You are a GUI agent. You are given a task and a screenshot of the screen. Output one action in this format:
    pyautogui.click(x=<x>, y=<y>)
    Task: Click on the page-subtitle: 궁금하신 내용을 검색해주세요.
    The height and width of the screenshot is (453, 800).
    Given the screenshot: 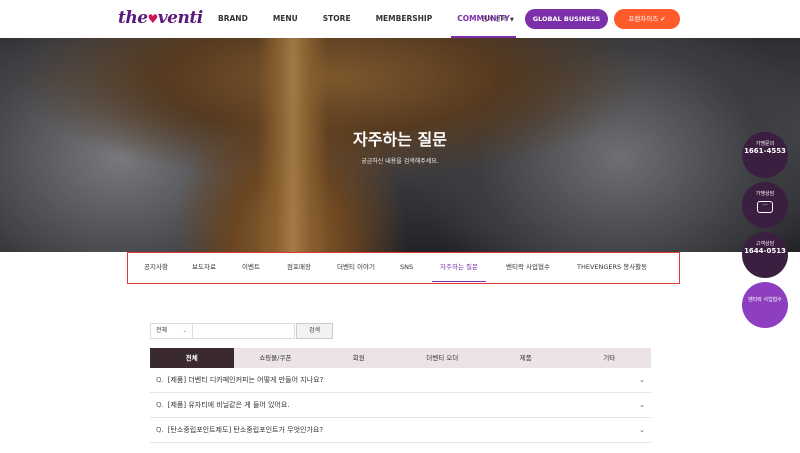 What is the action you would take?
    pyautogui.click(x=400, y=161)
    